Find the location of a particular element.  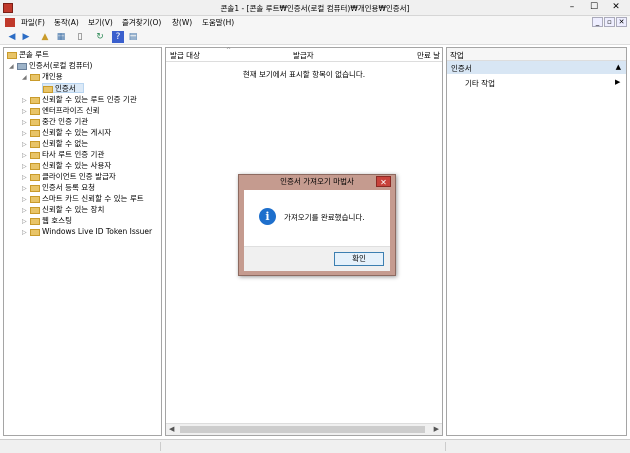

column-issued-to: 발급 대상 is located at coordinates (185, 55).